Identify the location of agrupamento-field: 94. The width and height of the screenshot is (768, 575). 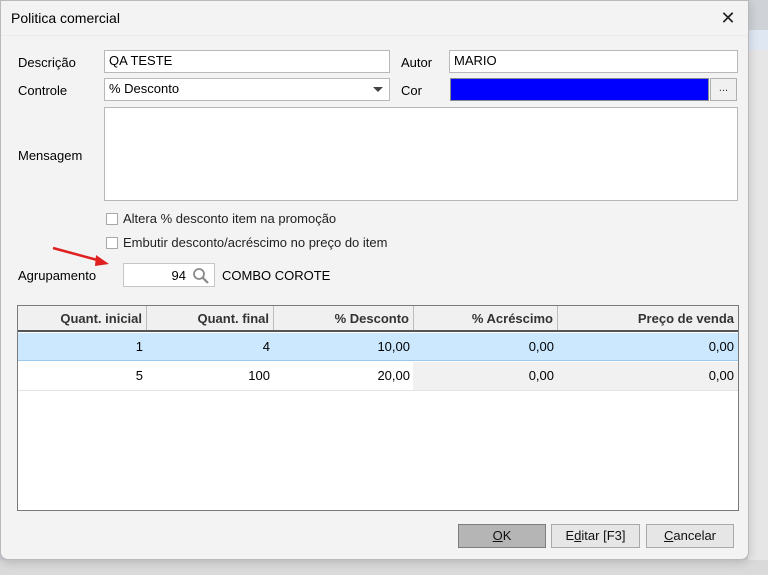
(169, 275).